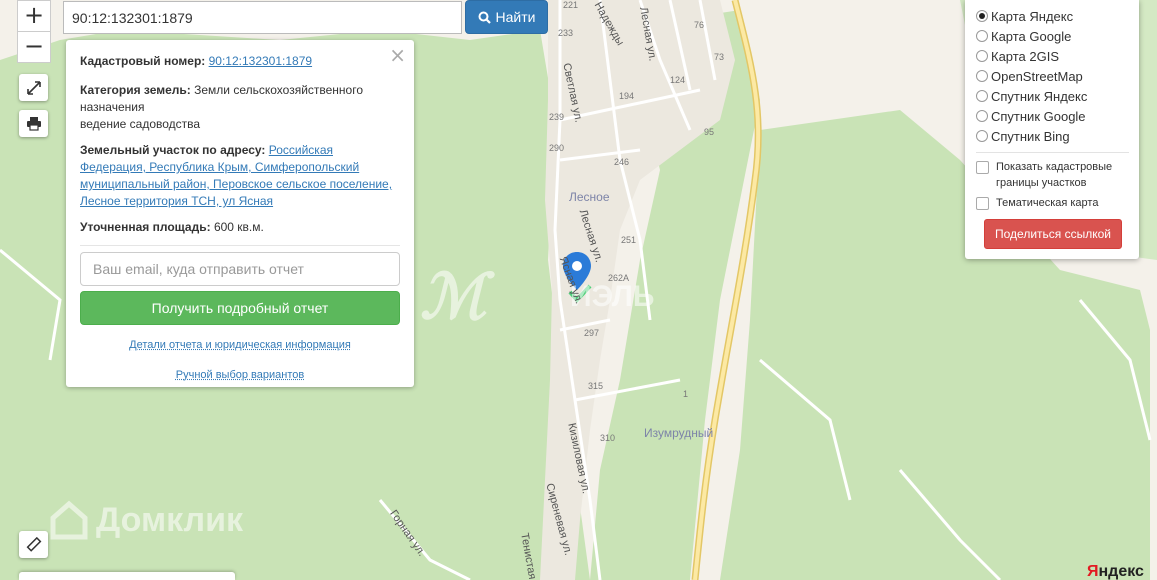 The height and width of the screenshot is (580, 1157). I want to click on domclick-watermark: Домклик, so click(146, 520).